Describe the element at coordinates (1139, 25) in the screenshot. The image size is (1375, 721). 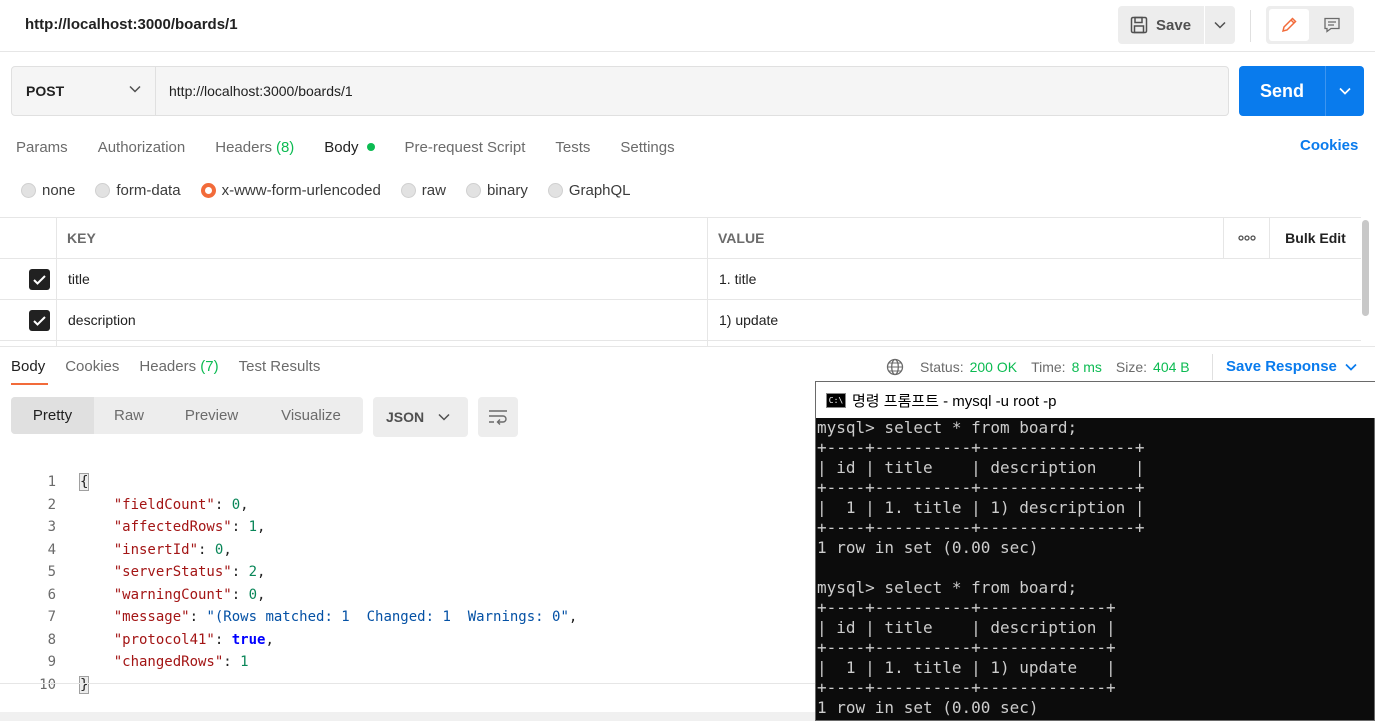
I see `save-icon` at that location.